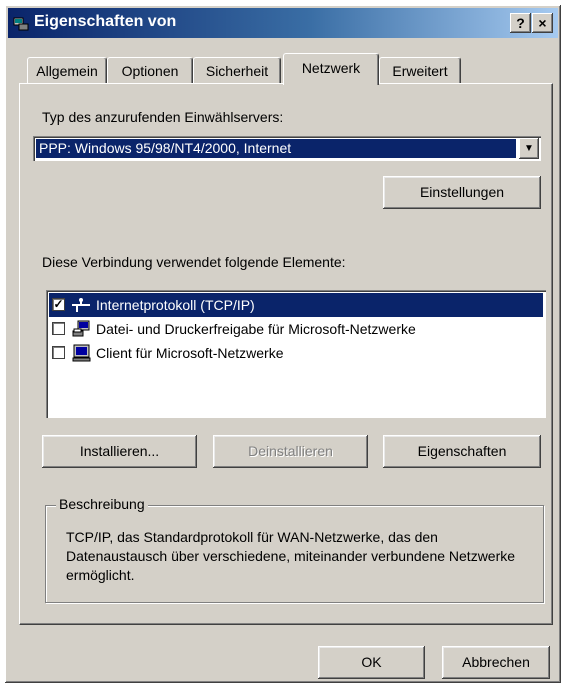 This screenshot has width=568, height=689. Describe the element at coordinates (276, 148) in the screenshot. I see `server-type-value: PPP: Windows 95/98/NT4/2000, Internet` at that location.